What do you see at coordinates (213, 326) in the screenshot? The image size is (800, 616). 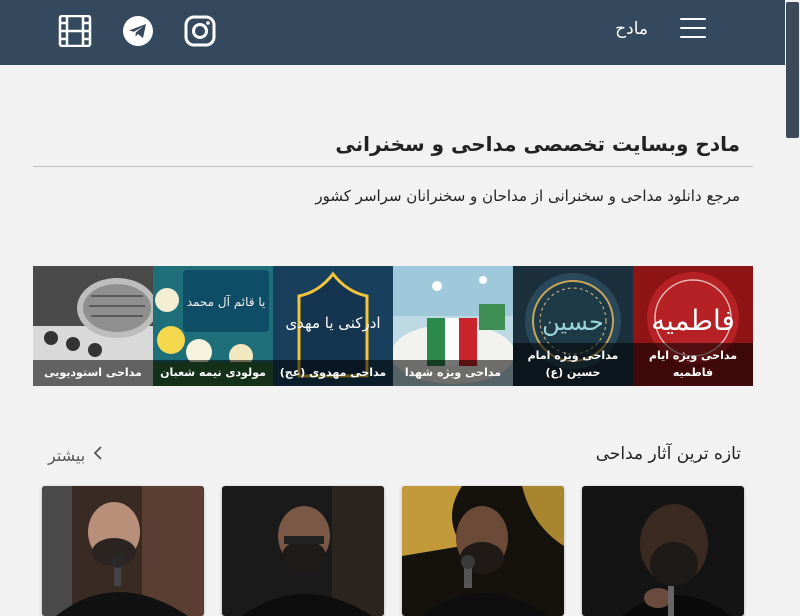 I see `category-tile-shaban: یا قائم آل محمد مولودی نیمه شعبان` at bounding box center [213, 326].